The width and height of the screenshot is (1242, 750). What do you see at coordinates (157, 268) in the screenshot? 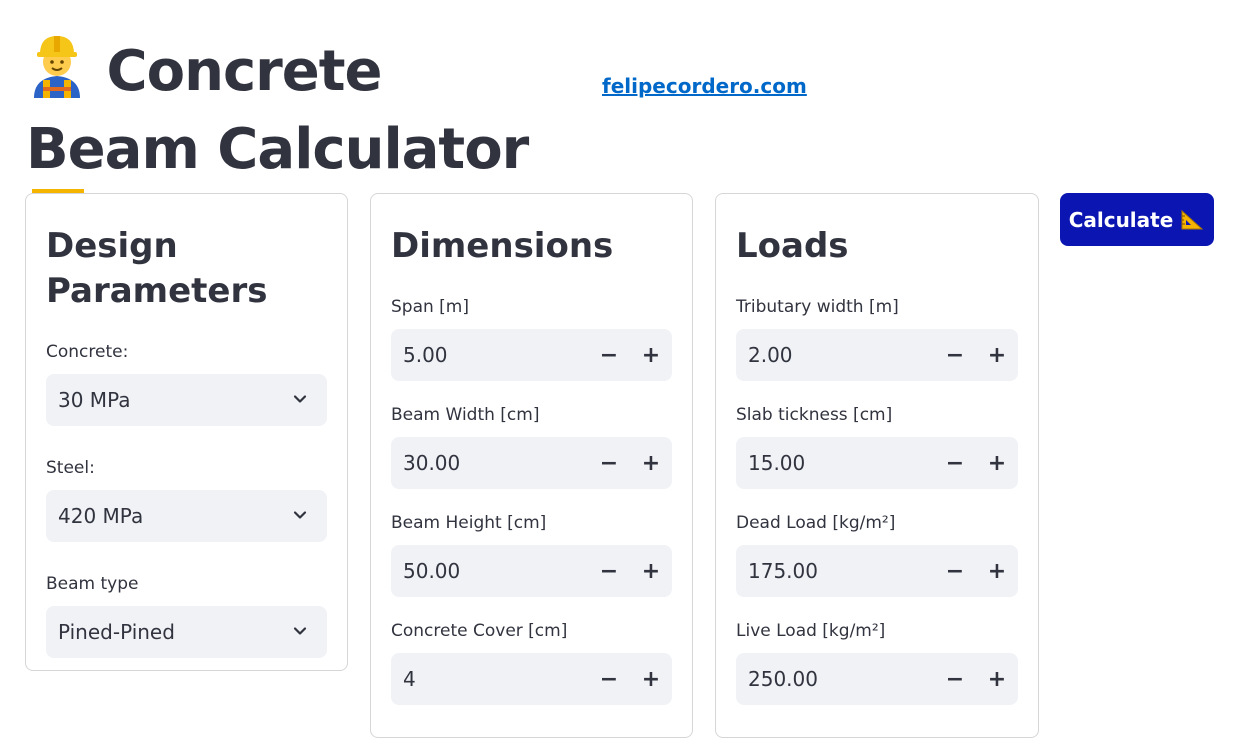
I see `design-parameters-title: Design Parameters` at bounding box center [157, 268].